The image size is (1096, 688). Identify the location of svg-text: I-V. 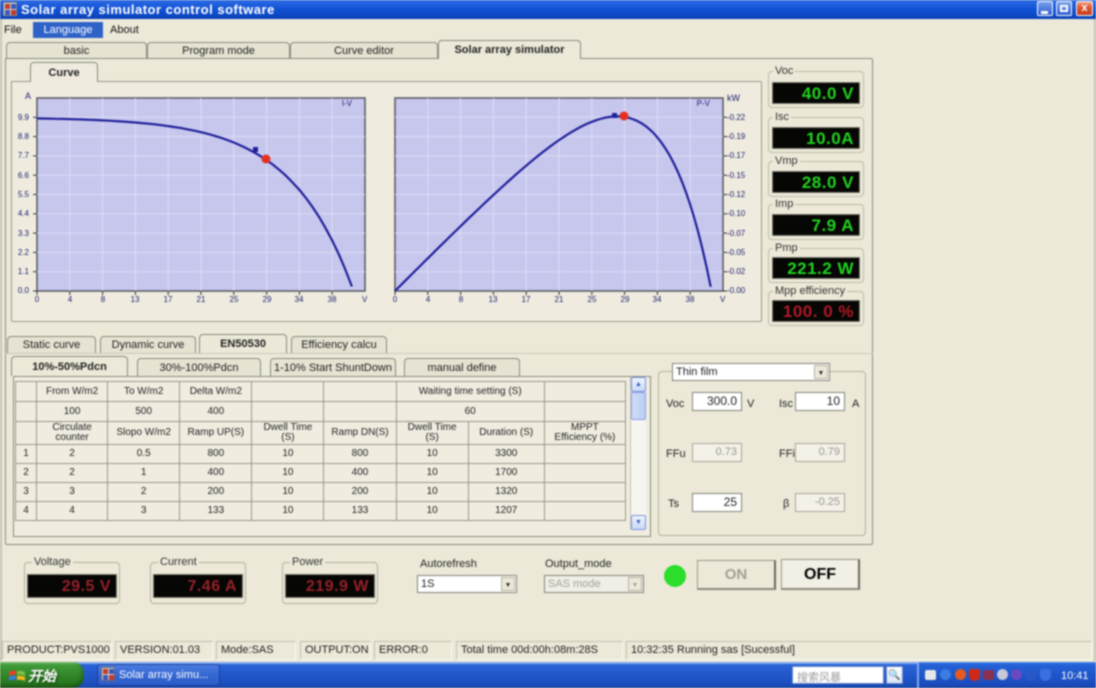
(347, 103).